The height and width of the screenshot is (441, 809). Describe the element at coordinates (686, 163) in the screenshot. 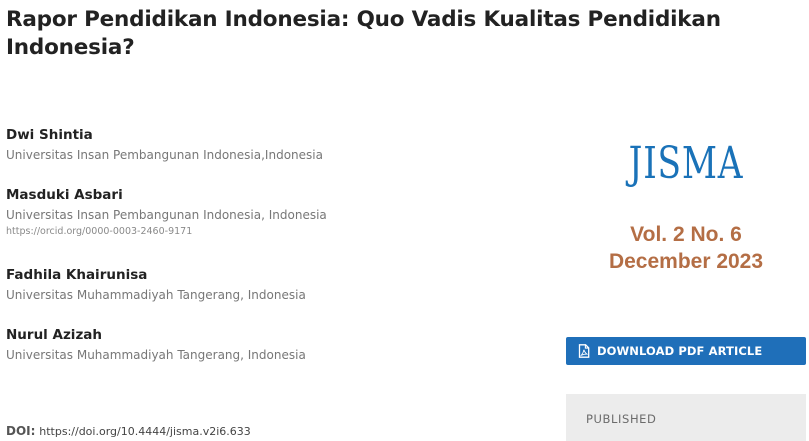

I see `journal-logo: JISMA` at that location.